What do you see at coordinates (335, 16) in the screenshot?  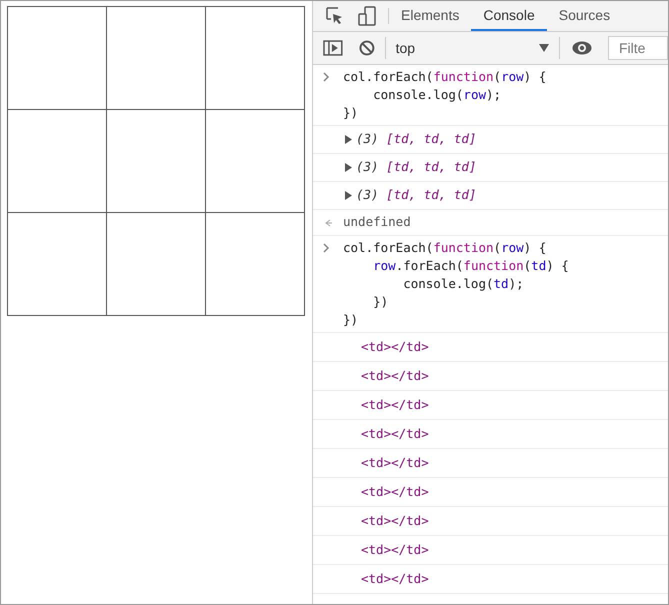 I see `inspect-icon` at bounding box center [335, 16].